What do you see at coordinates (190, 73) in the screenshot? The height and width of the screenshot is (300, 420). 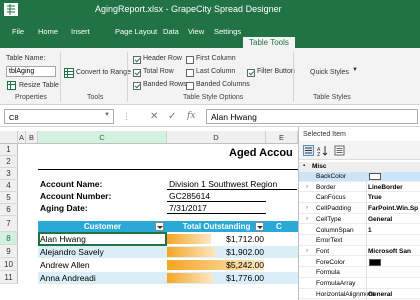 I see `last-column-checkbox` at bounding box center [190, 73].